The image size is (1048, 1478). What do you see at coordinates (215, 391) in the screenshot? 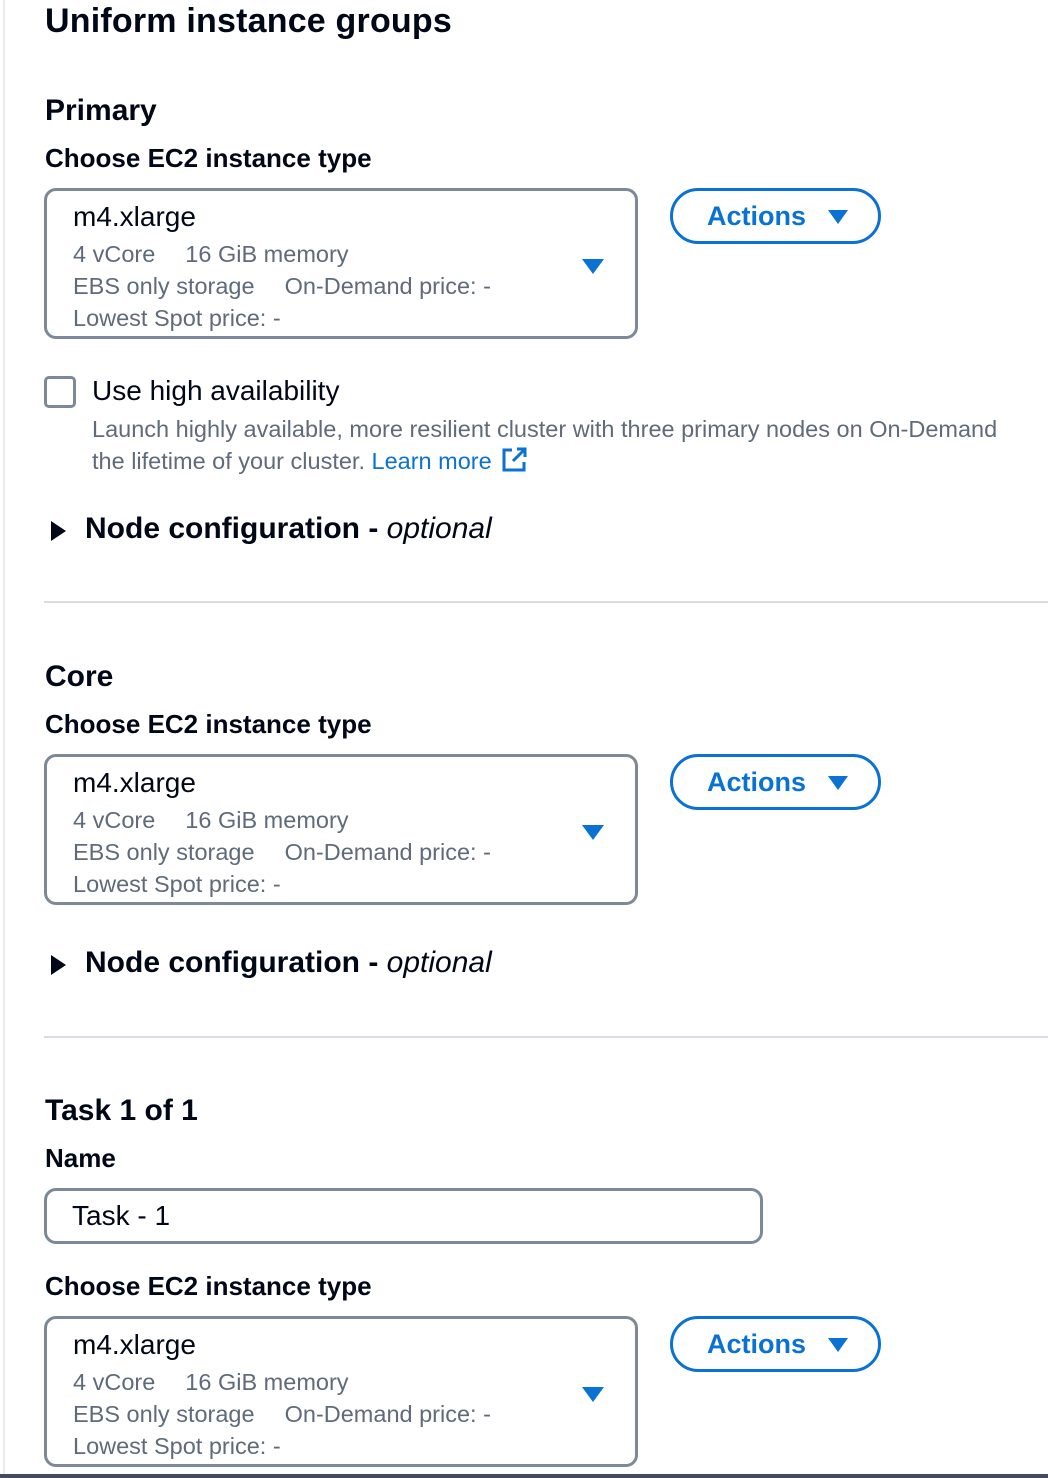
I see `high-availability-label: Use high availability` at bounding box center [215, 391].